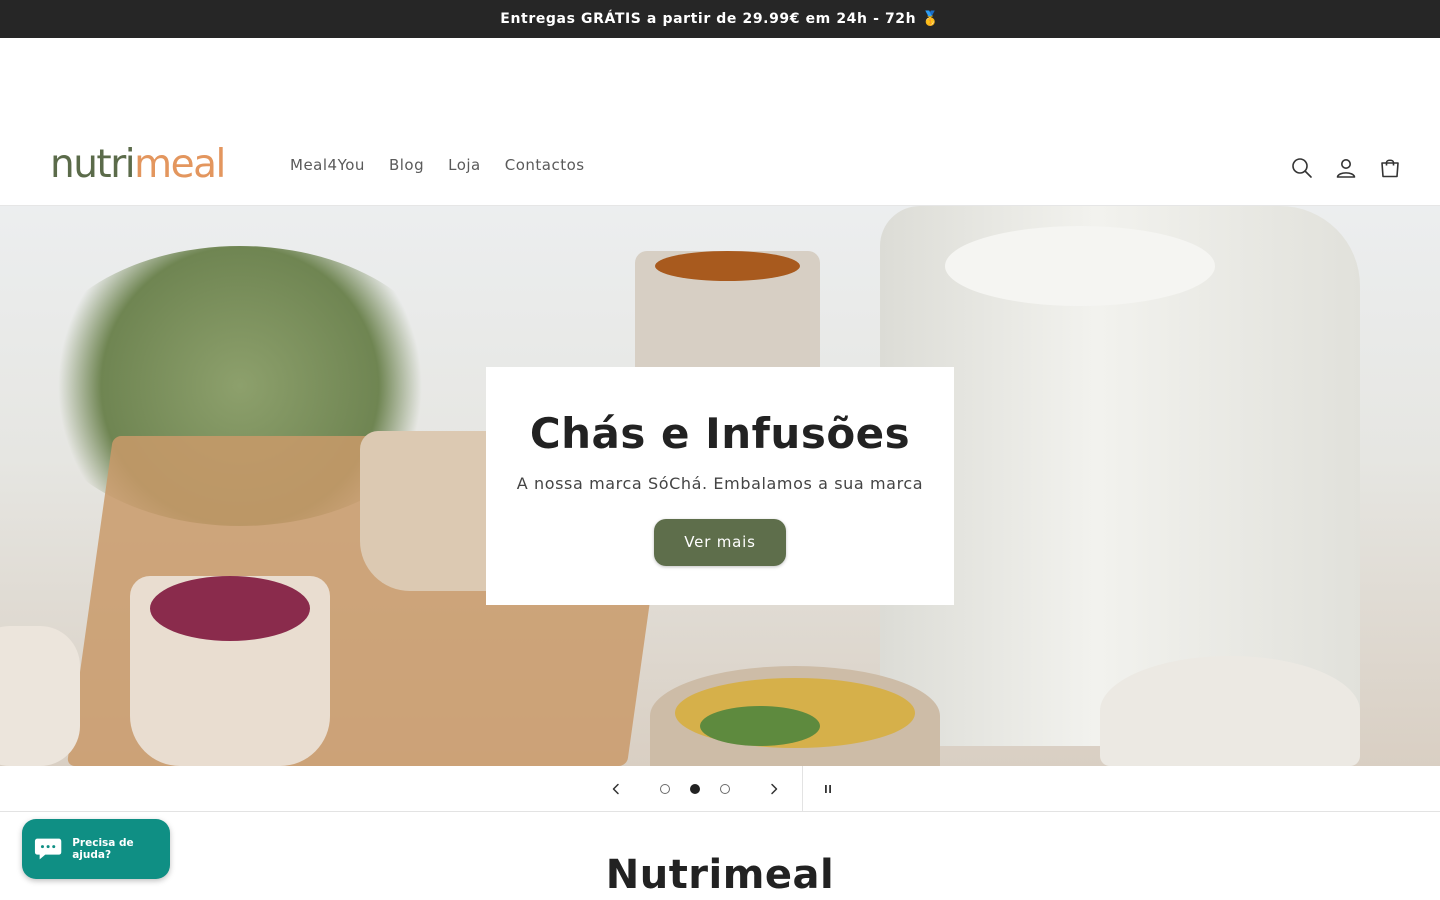 The height and width of the screenshot is (900, 1440). I want to click on cart-icon, so click(1390, 168).